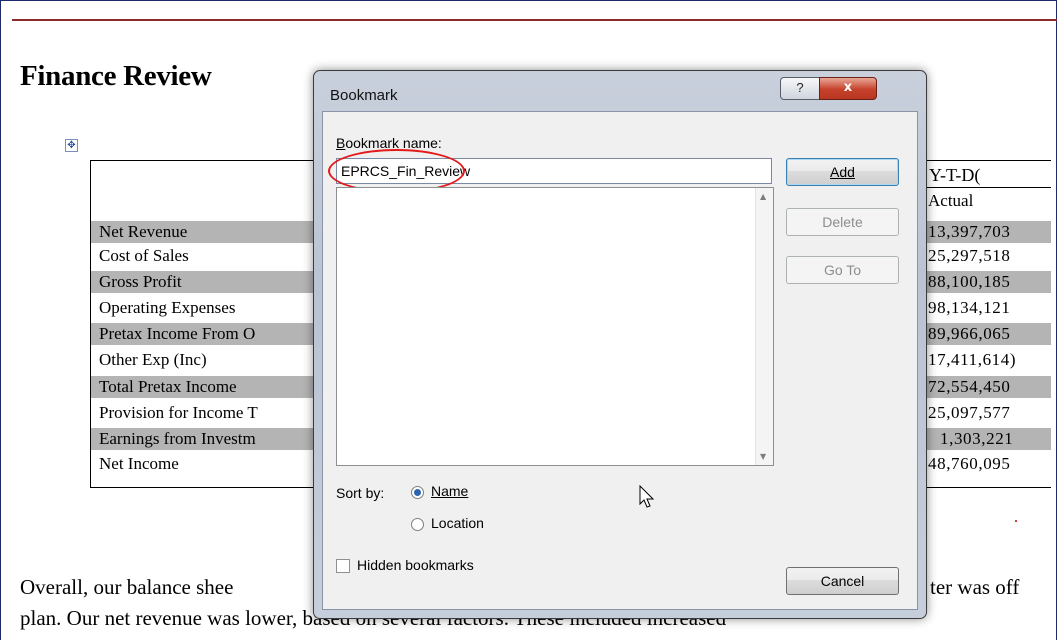 This screenshot has width=1057, height=641. What do you see at coordinates (178, 412) in the screenshot?
I see `row-label: Provision for Income T` at bounding box center [178, 412].